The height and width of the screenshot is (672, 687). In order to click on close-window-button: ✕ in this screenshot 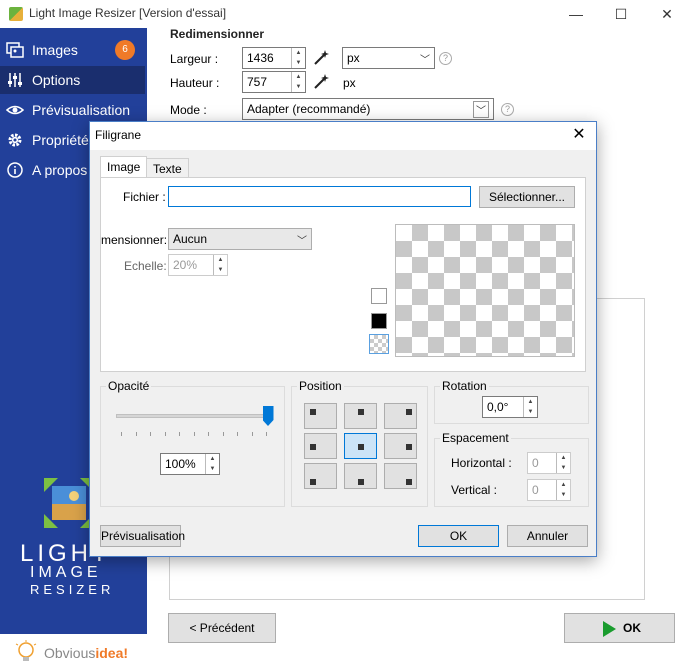, I will do `click(667, 14)`.